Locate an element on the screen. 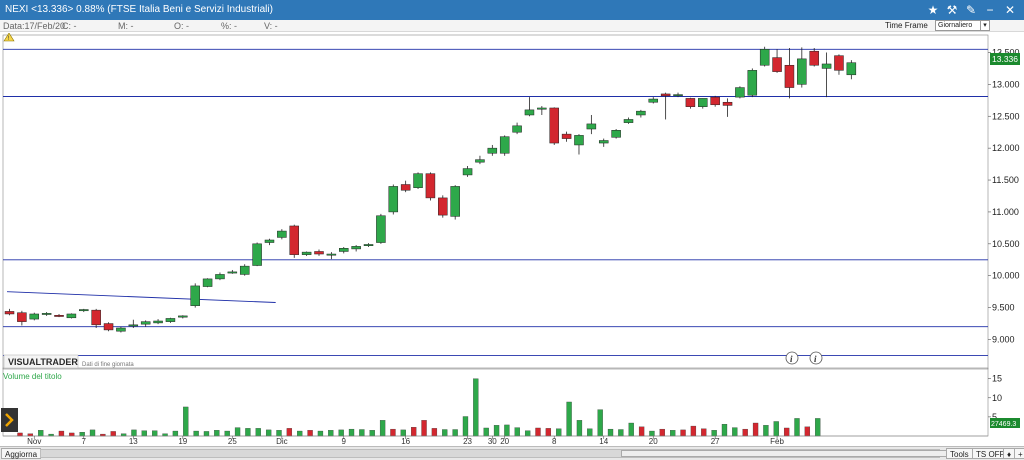 The height and width of the screenshot is (460, 1024). volume-value-tag: 27469.3 is located at coordinates (1005, 423).